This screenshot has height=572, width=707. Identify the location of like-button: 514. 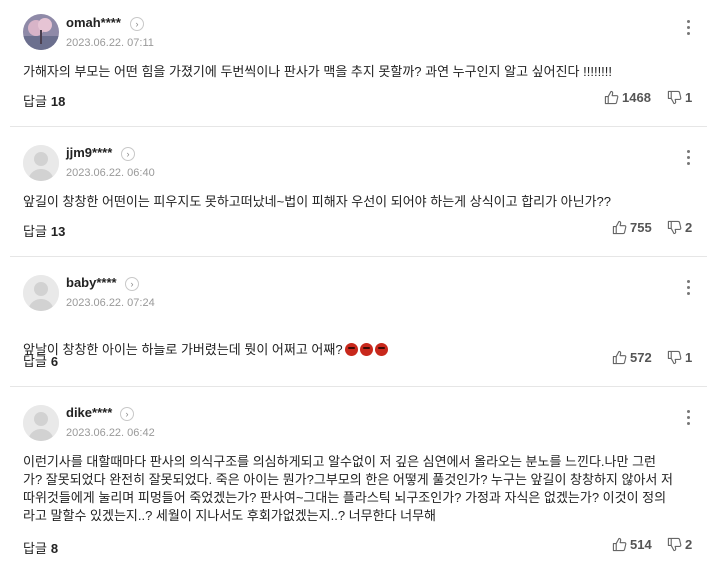
(632, 544).